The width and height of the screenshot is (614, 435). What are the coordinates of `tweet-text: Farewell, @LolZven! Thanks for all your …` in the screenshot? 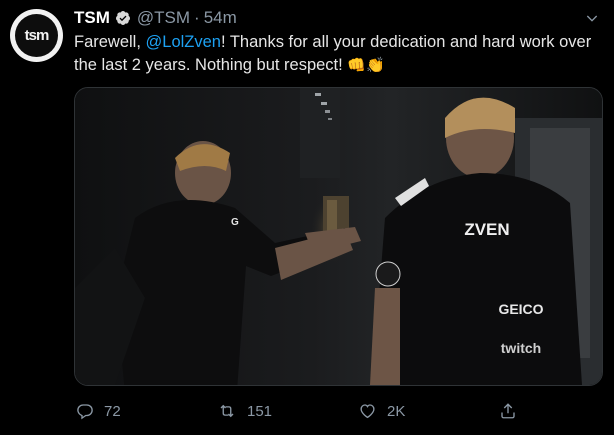 It's located at (338, 54).